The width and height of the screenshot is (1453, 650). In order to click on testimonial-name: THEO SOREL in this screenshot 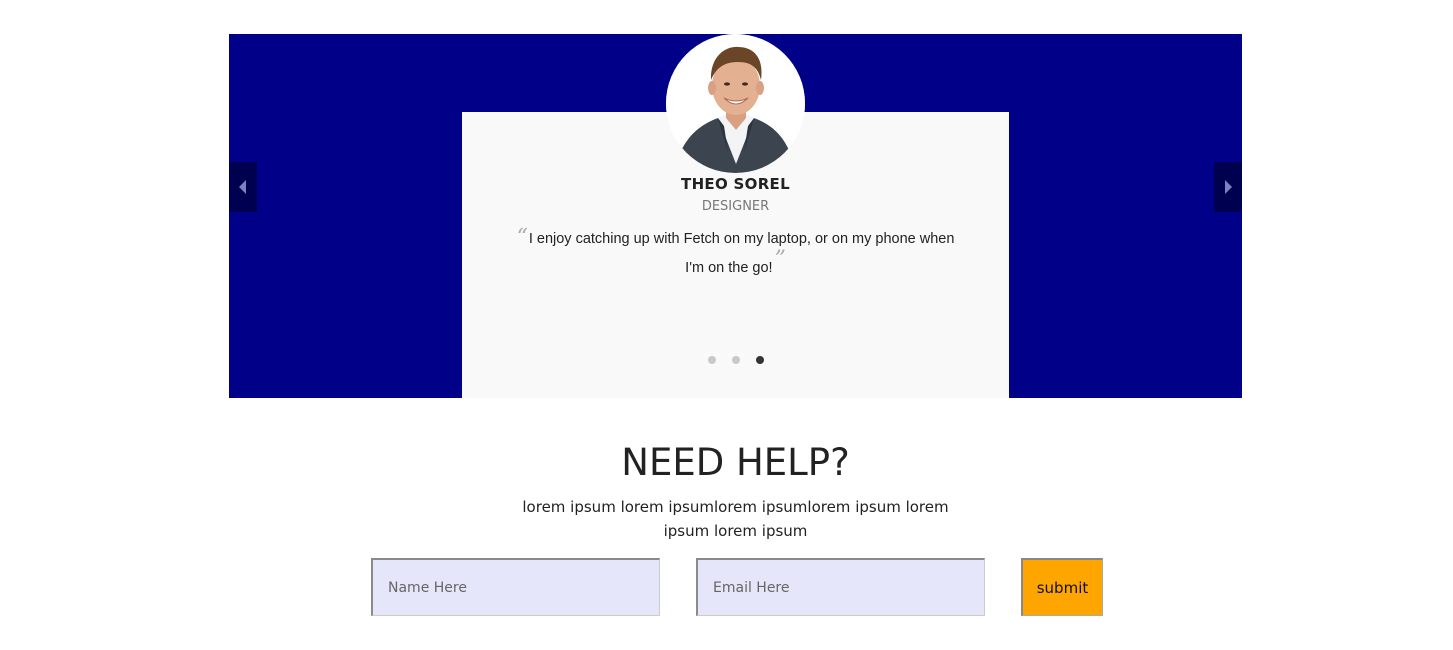, I will do `click(735, 184)`.